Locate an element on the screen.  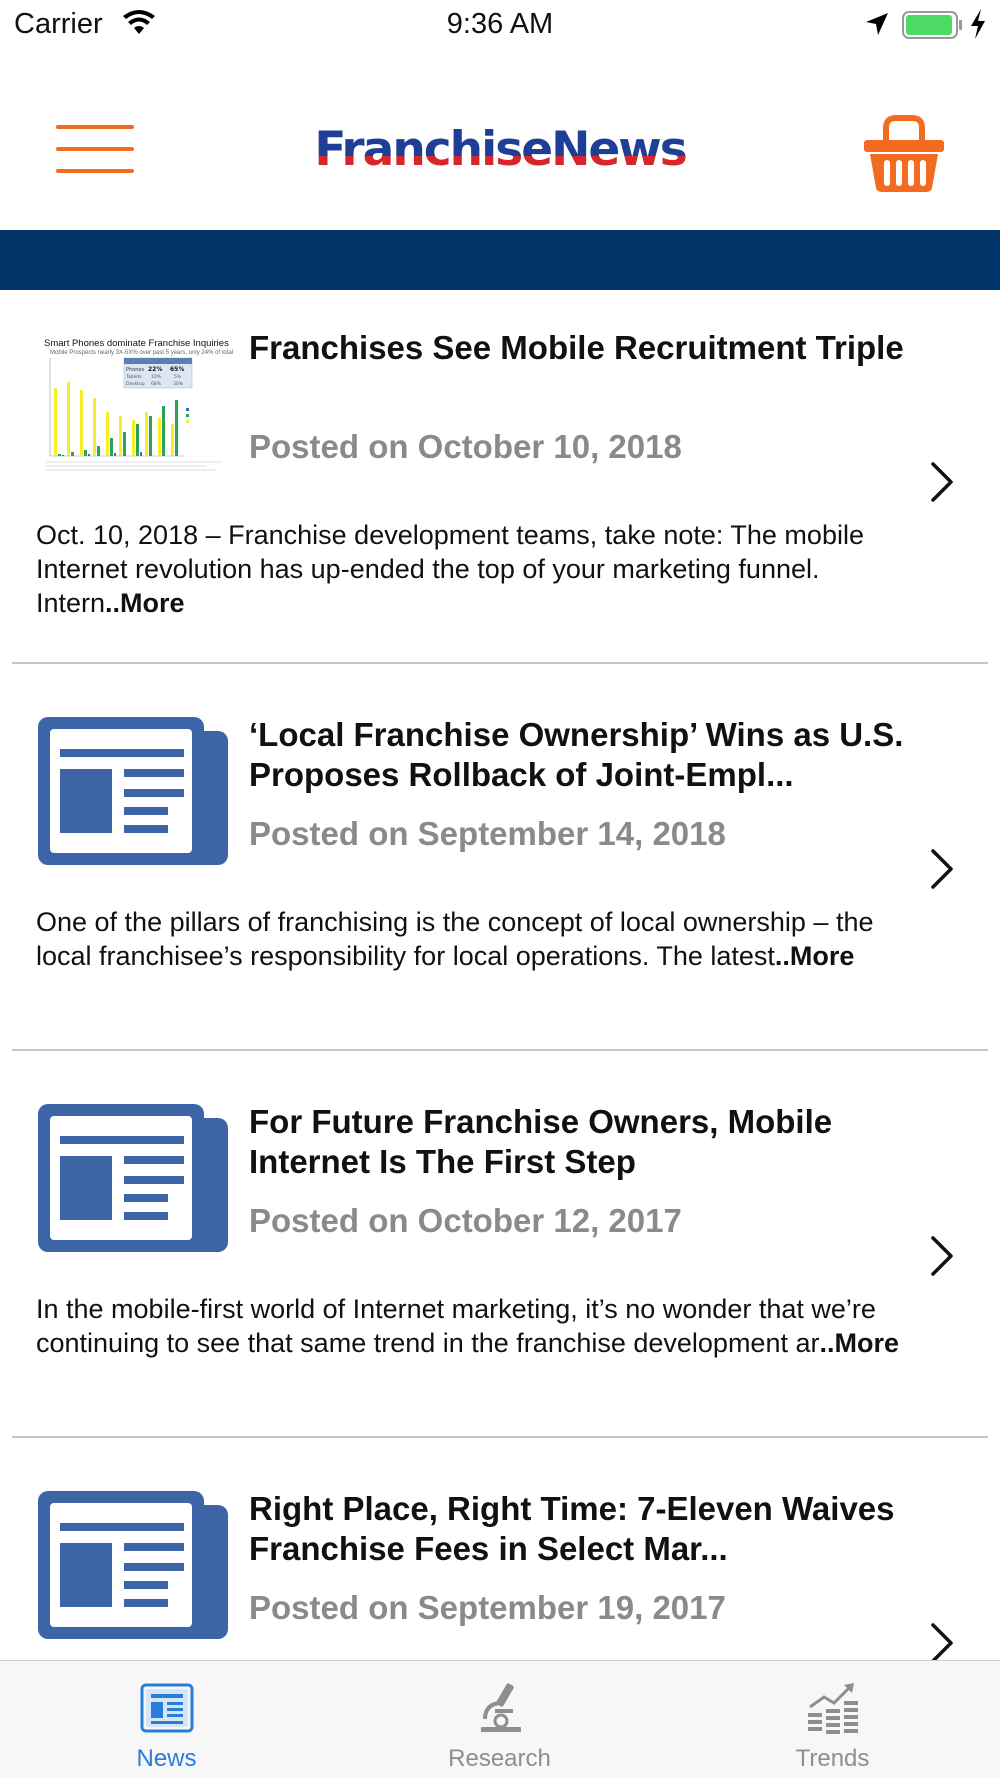
svg-text: Phones is located at coordinates (135, 370).